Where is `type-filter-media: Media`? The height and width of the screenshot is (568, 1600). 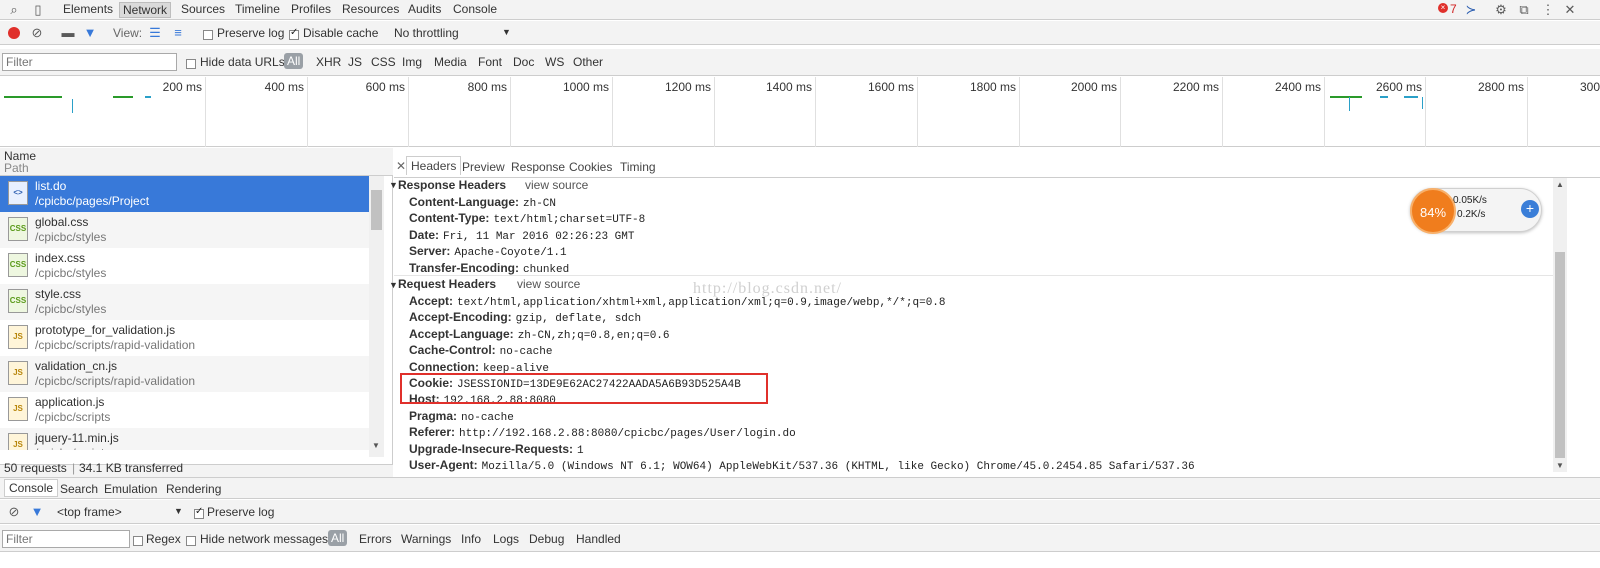
type-filter-media: Media is located at coordinates (450, 62).